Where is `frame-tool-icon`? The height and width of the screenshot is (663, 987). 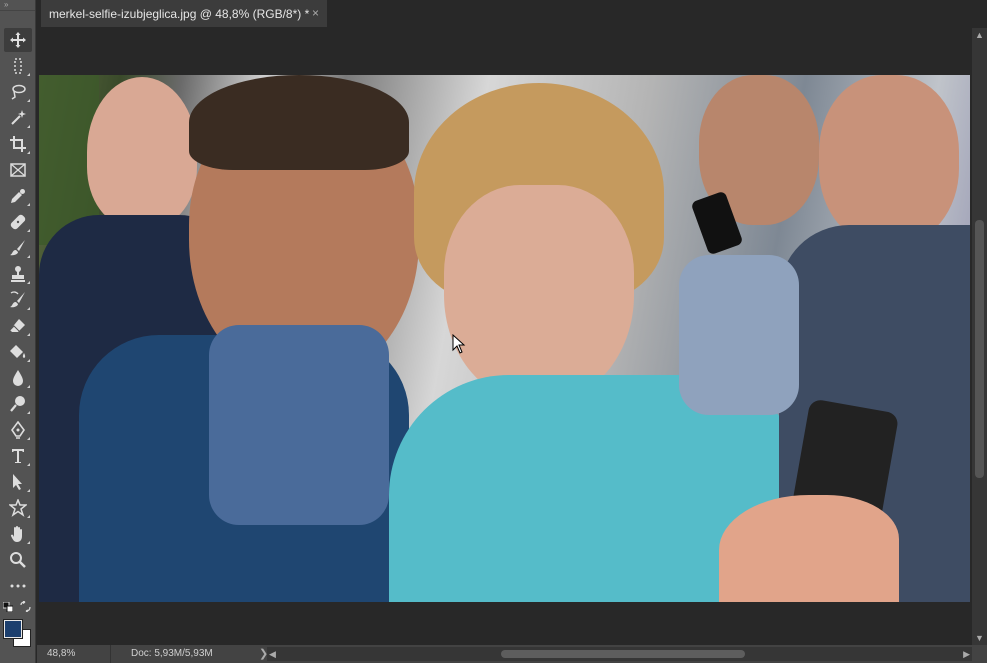 frame-tool-icon is located at coordinates (18, 170).